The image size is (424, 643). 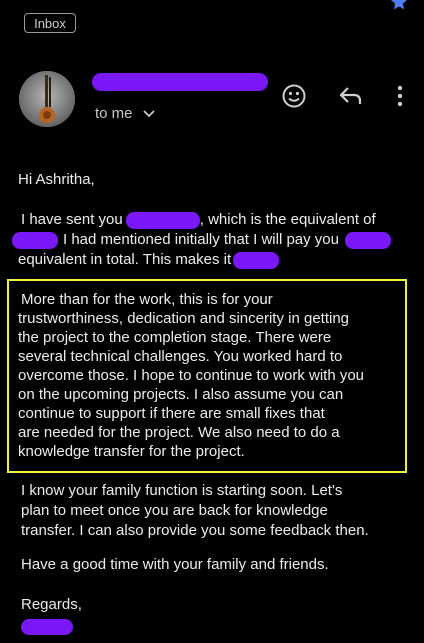 What do you see at coordinates (149, 260) in the screenshot?
I see `paragraph-1-line-3: equivalent in total. This makes it` at bounding box center [149, 260].